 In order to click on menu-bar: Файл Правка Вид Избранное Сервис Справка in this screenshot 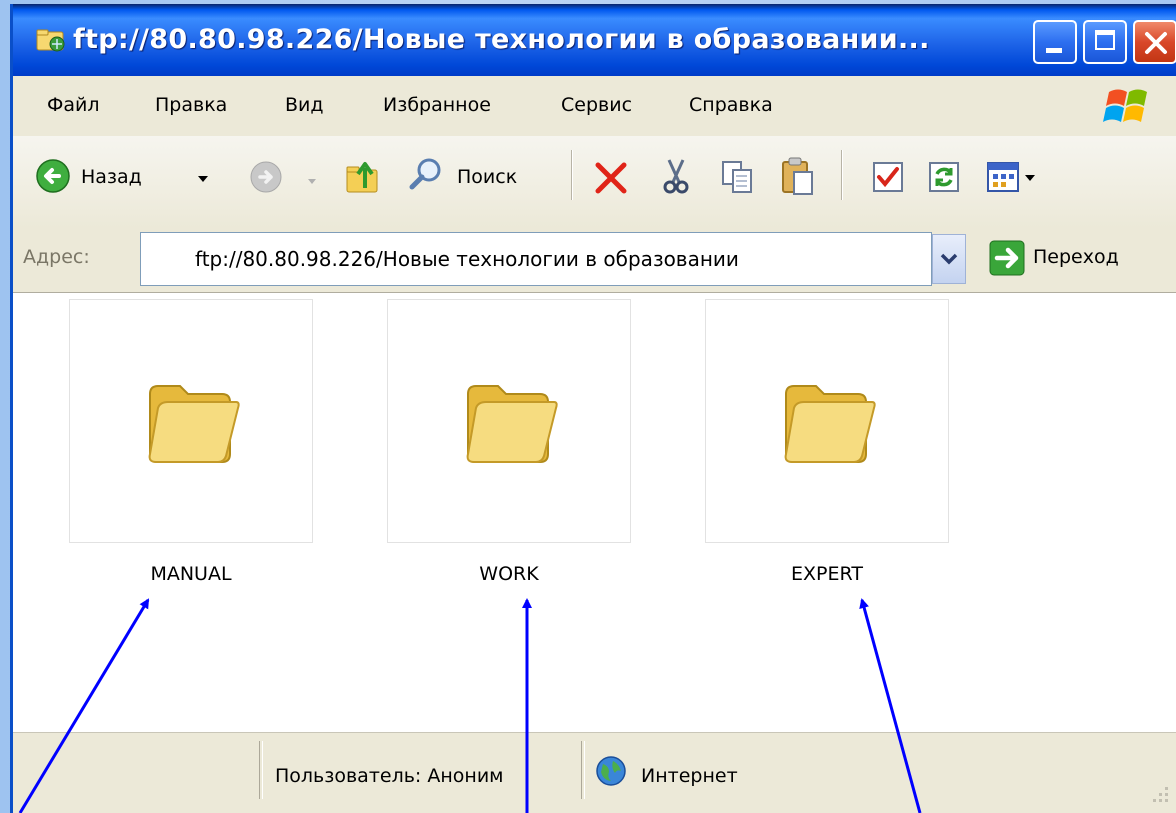, I will do `click(594, 106)`.